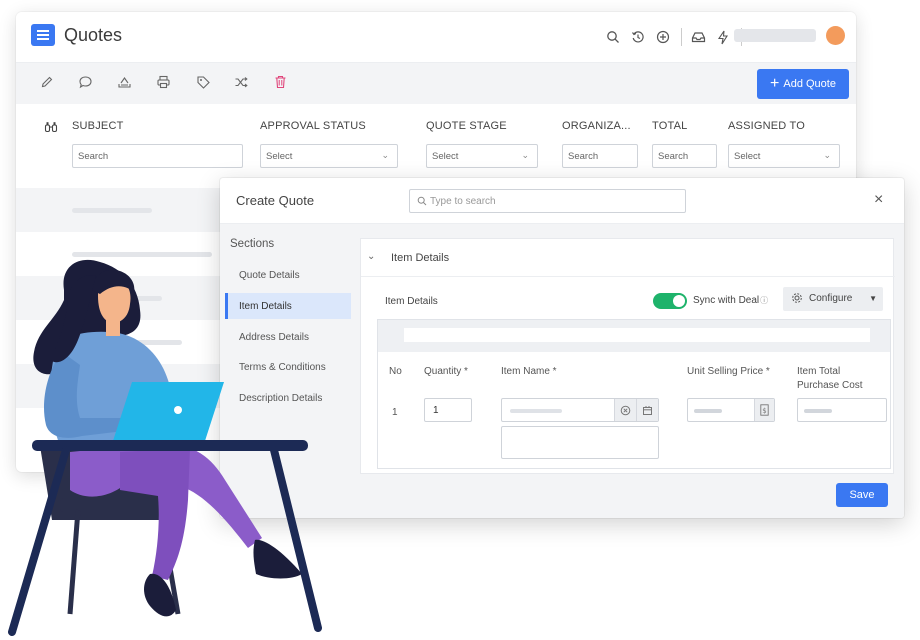  Describe the element at coordinates (279, 156) in the screenshot. I see `approval-status-filter-value: Select` at that location.